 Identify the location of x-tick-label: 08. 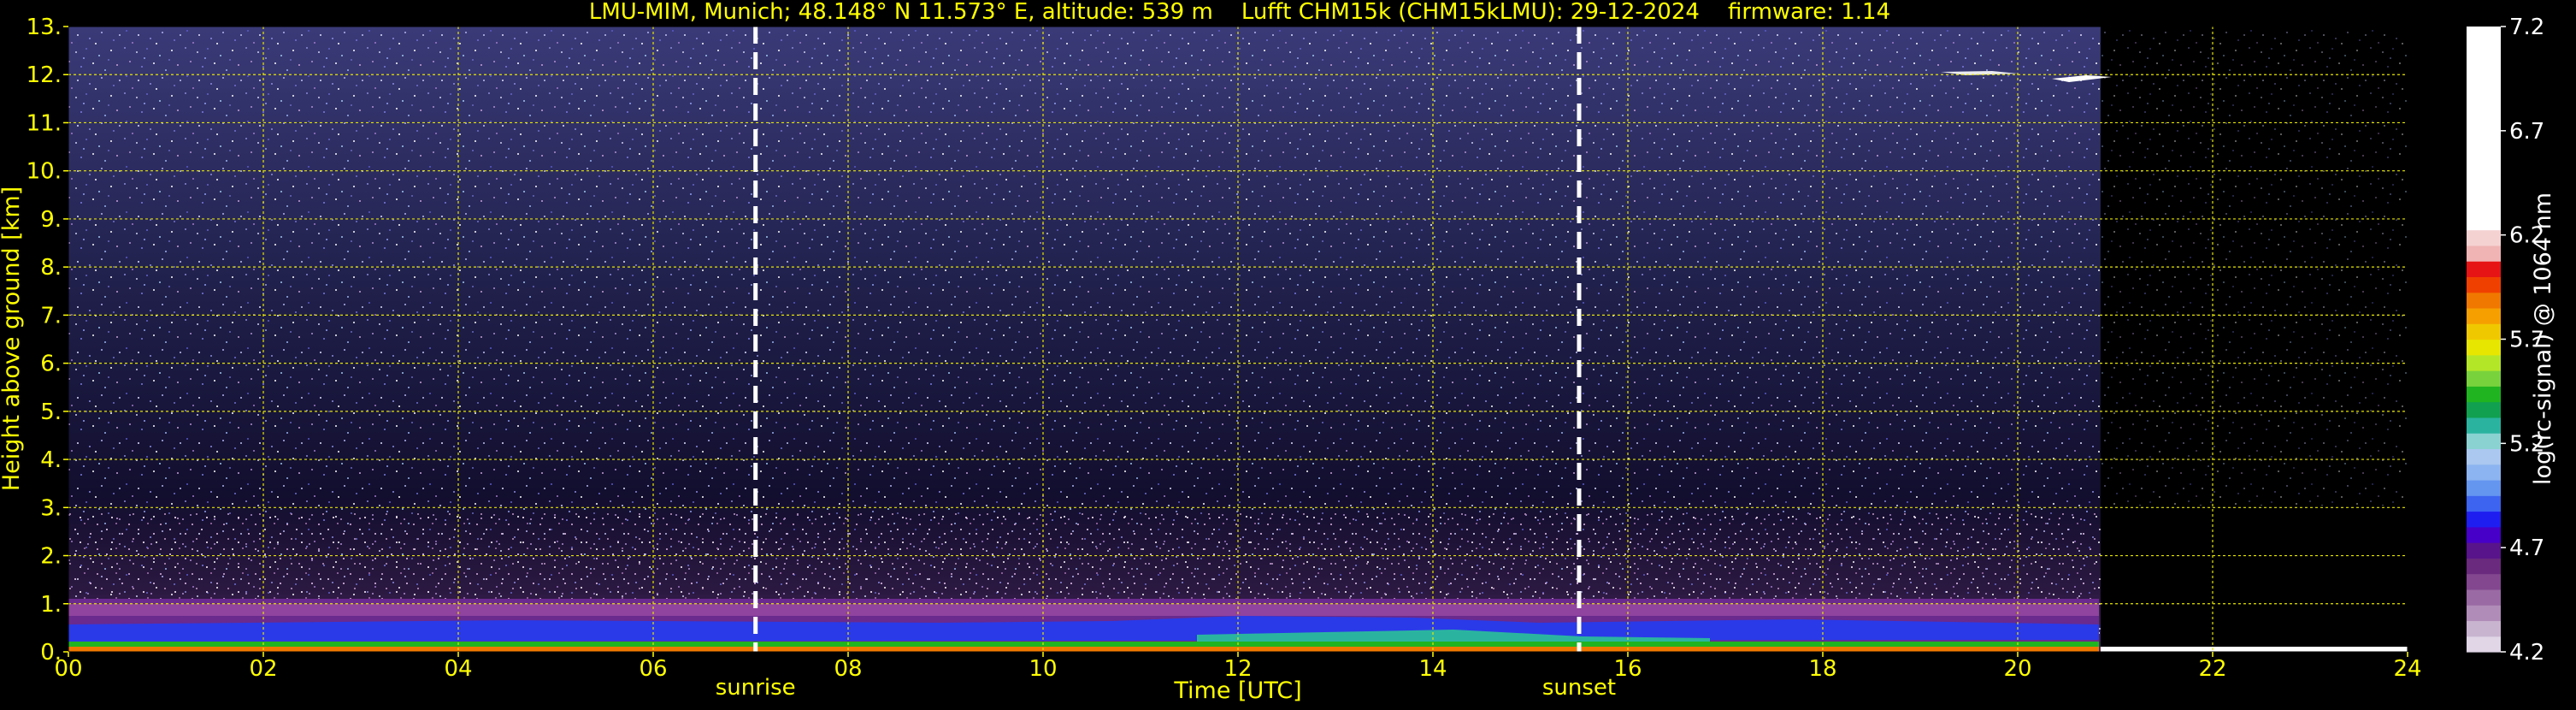
(848, 669).